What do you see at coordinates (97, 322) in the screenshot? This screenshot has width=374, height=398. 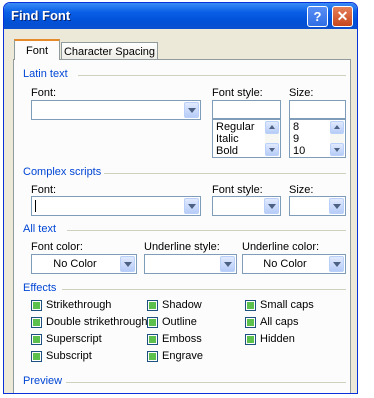 I see `double-strikethrough-label: Double strikethrough` at bounding box center [97, 322].